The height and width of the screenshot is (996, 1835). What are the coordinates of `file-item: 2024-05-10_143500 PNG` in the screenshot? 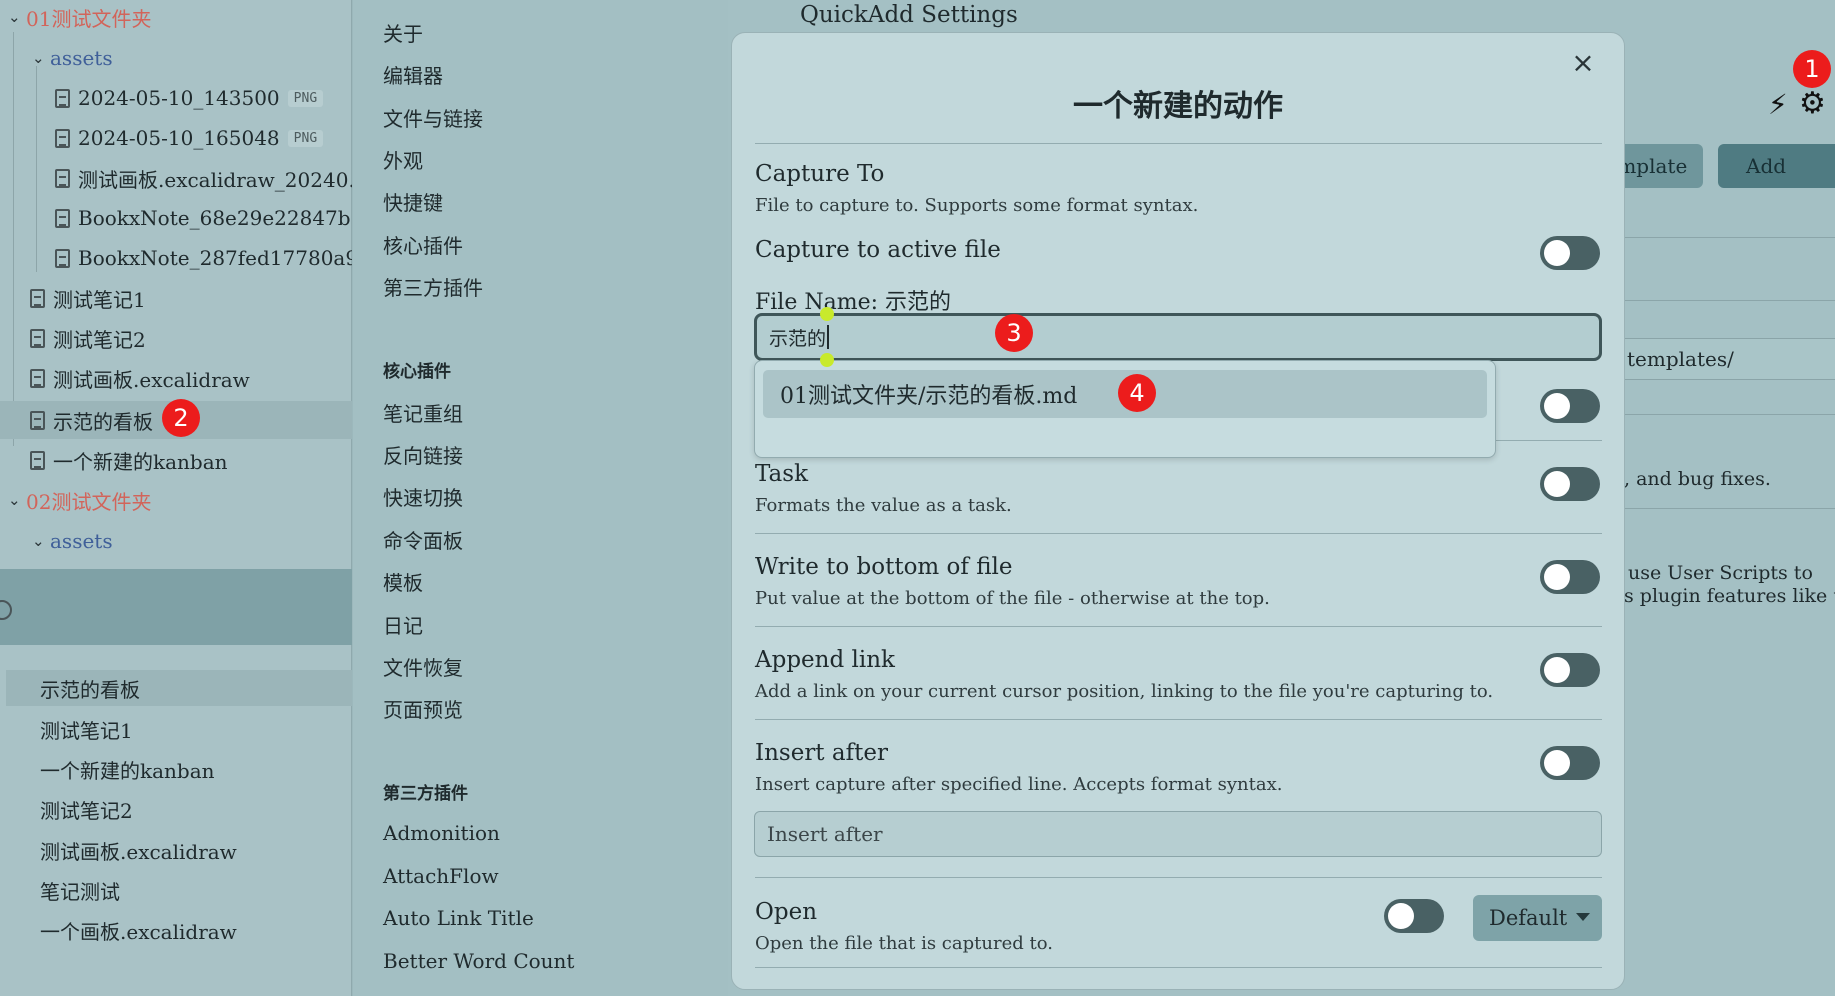 It's located at (189, 98).